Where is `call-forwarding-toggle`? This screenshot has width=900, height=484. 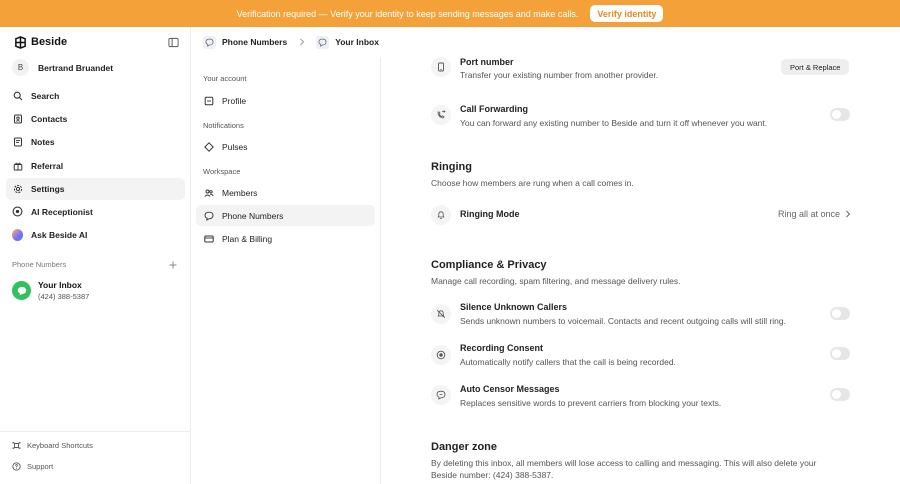 call-forwarding-toggle is located at coordinates (840, 114).